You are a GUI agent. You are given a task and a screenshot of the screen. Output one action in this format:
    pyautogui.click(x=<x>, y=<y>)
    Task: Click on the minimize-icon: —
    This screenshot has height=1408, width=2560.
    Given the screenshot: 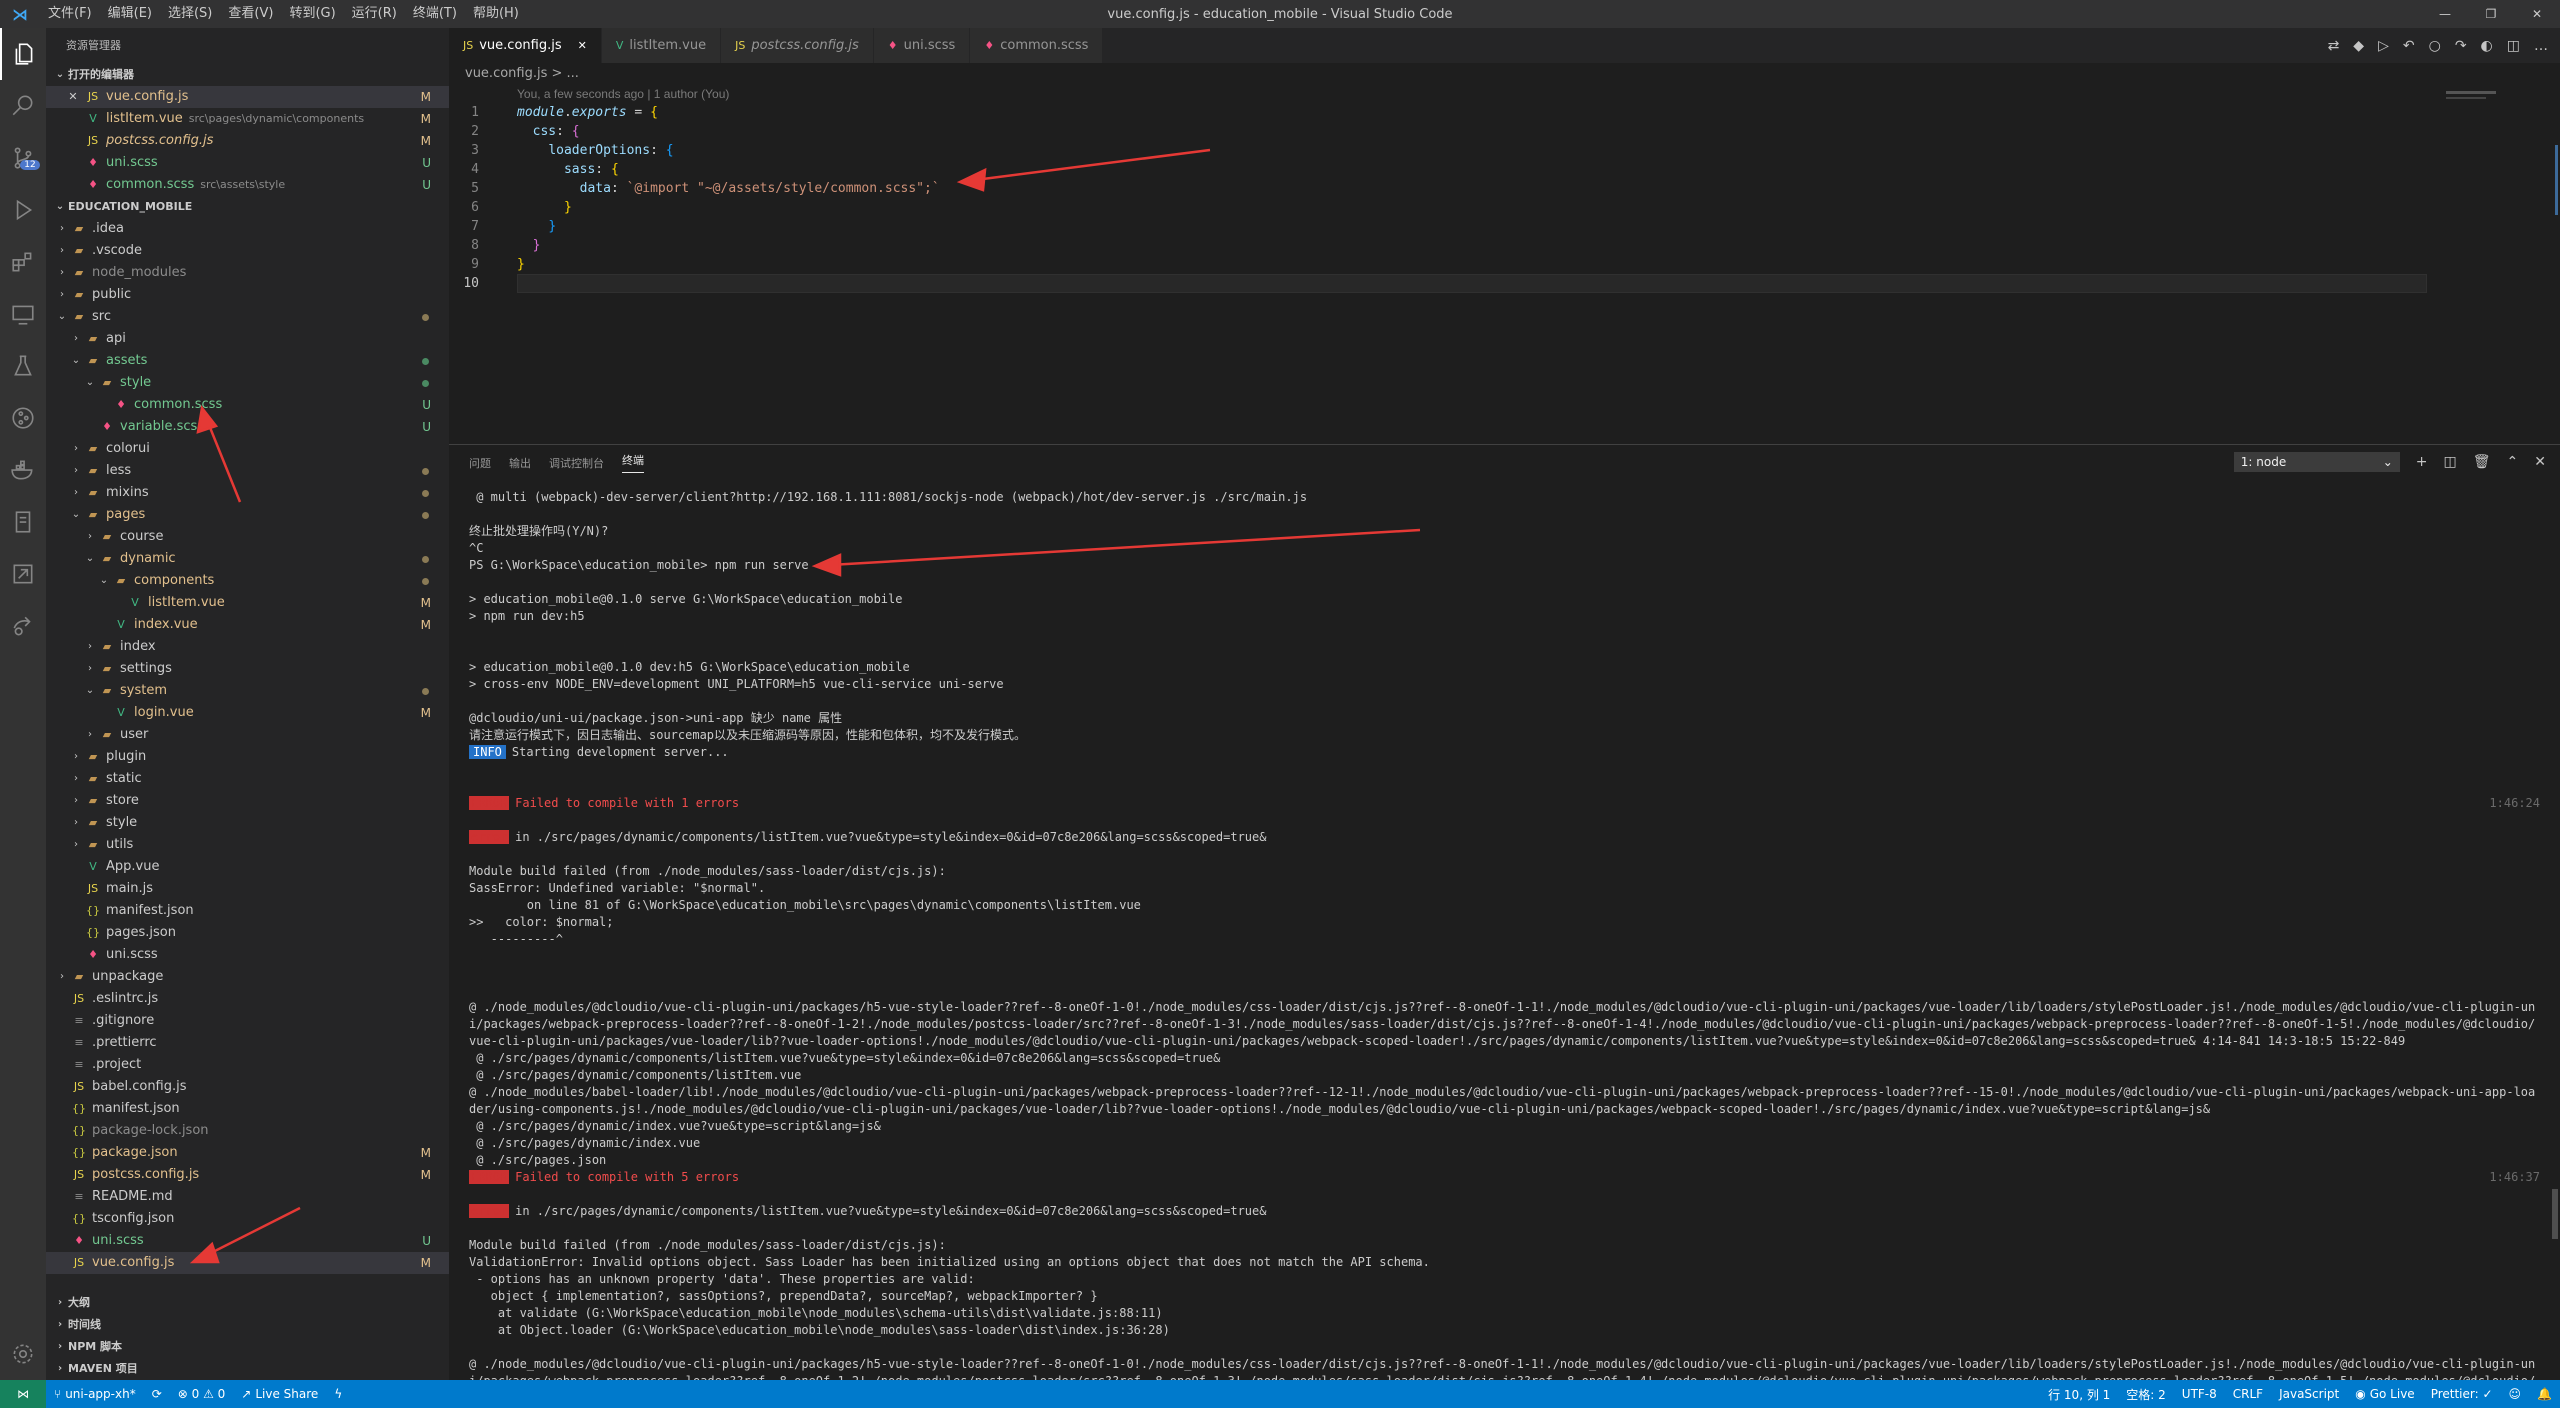 What is the action you would take?
    pyautogui.click(x=2445, y=14)
    